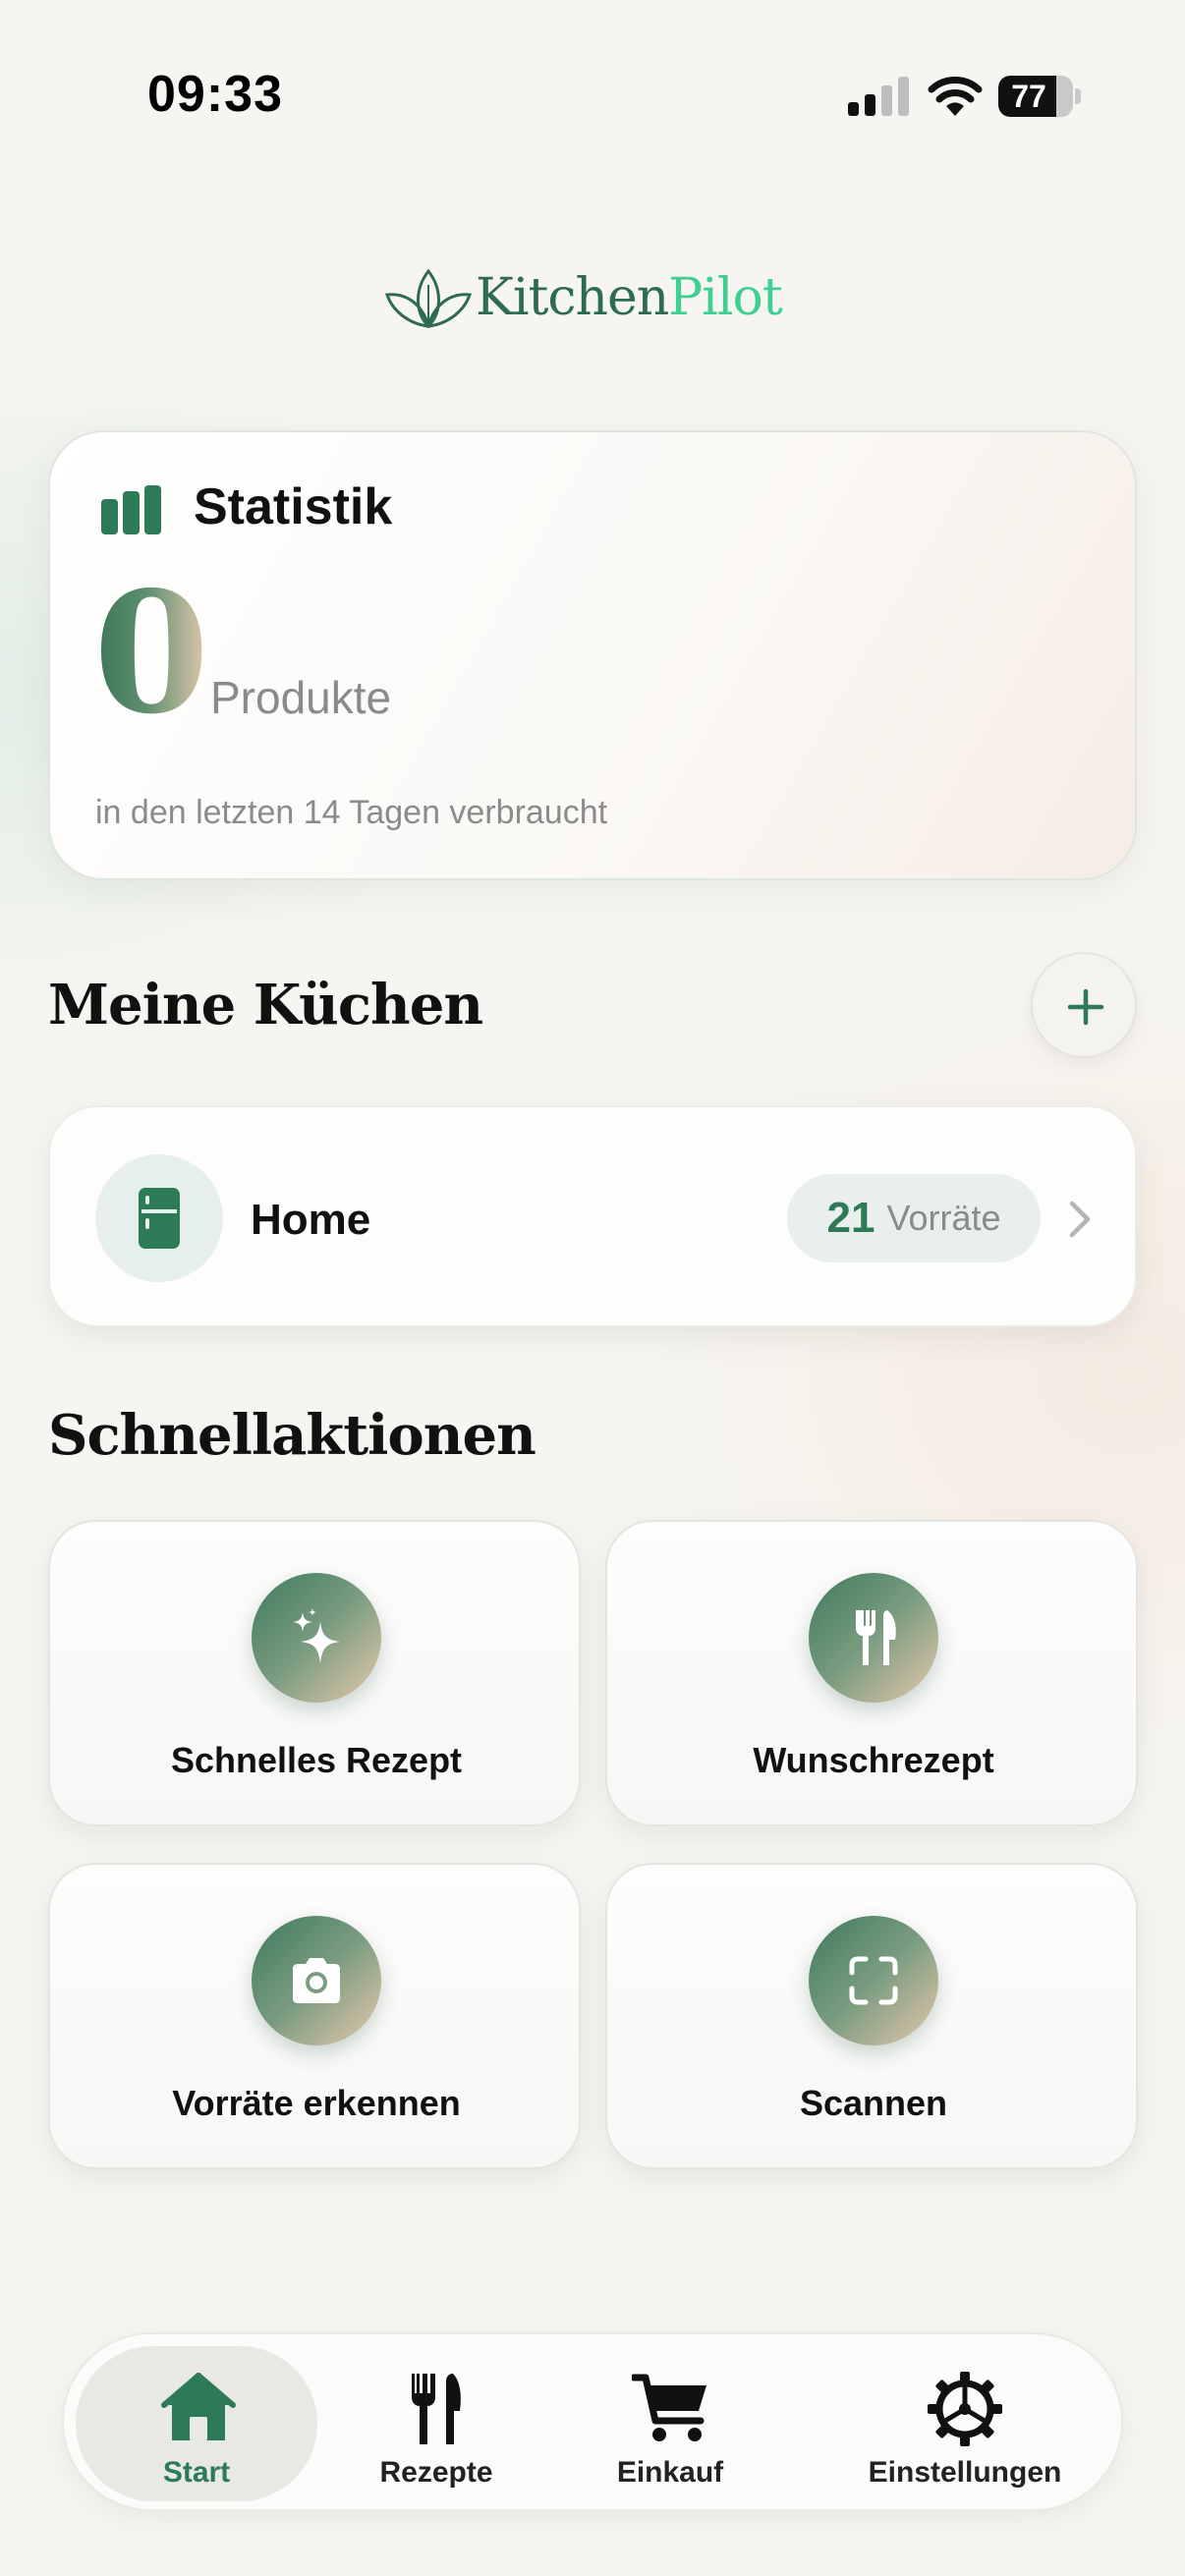  What do you see at coordinates (436, 2472) in the screenshot?
I see `tab-label: Rezepte` at bounding box center [436, 2472].